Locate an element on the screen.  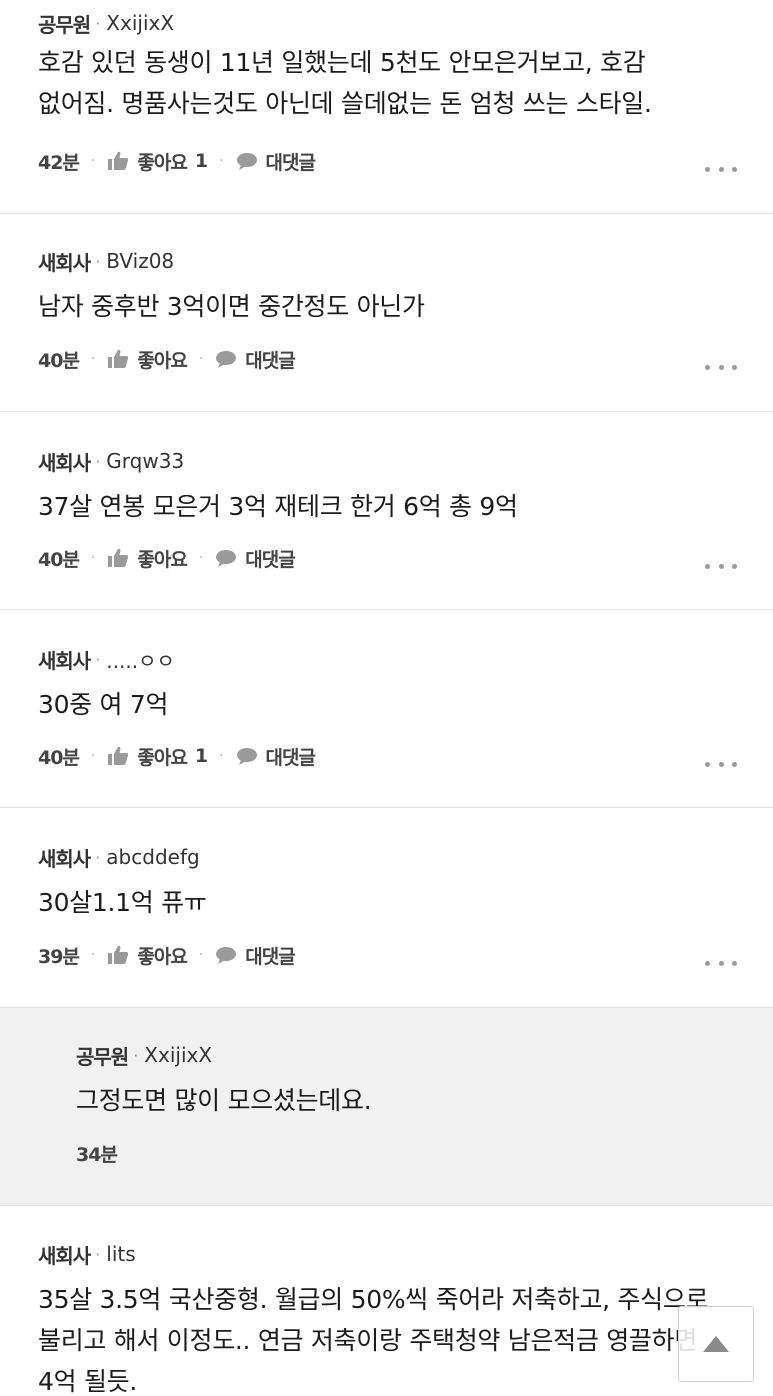
comment-text: 30중 여 7억 is located at coordinates (380, 704).